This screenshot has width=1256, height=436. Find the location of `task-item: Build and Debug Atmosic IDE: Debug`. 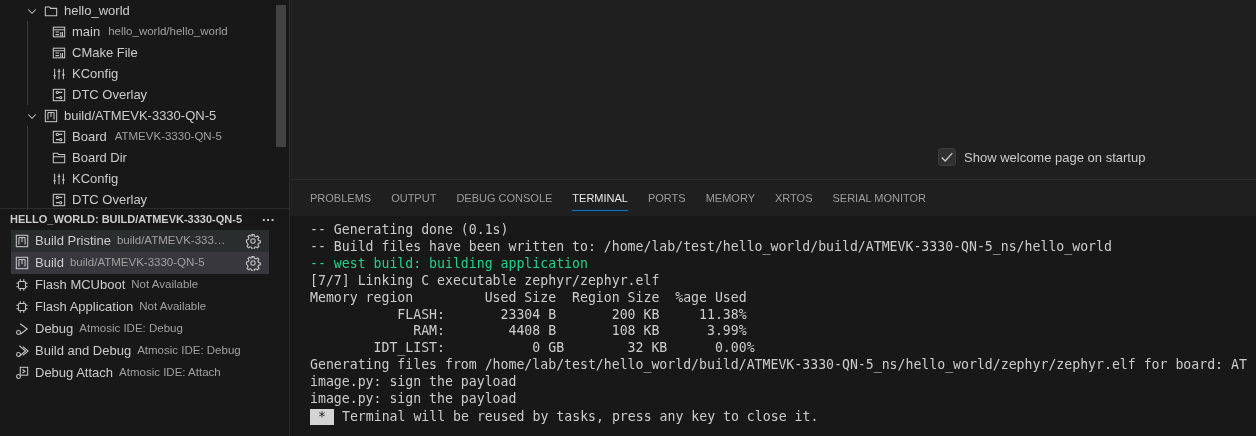

task-item: Build and Debug Atmosic IDE: Debug is located at coordinates (140, 351).